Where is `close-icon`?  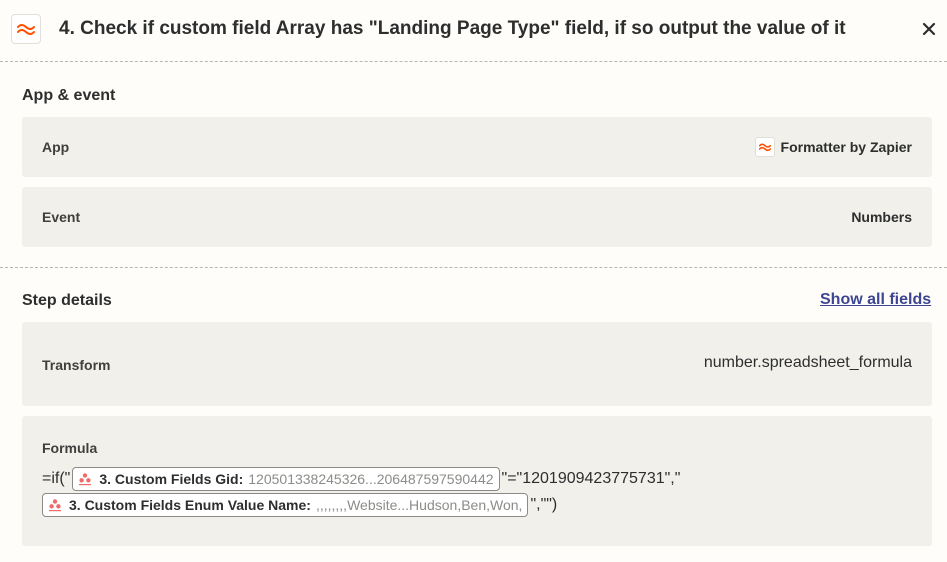
close-icon is located at coordinates (929, 29).